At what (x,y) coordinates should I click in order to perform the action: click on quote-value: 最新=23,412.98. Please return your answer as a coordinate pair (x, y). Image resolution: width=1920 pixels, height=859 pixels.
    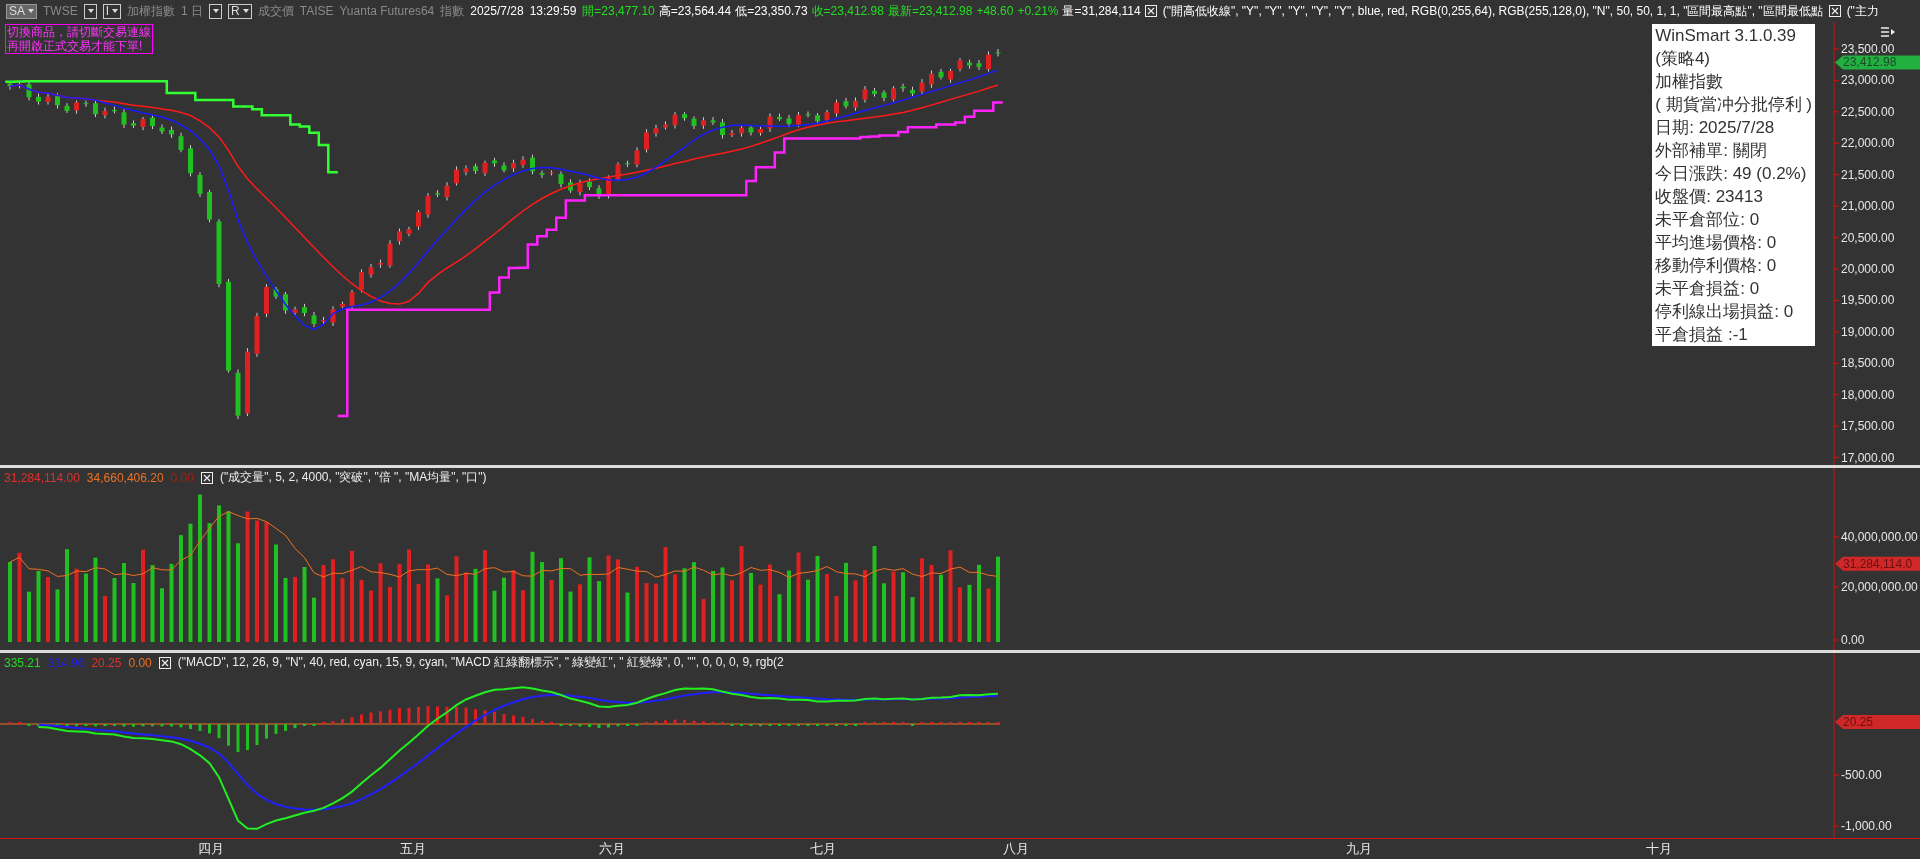
    Looking at the image, I should click on (930, 11).